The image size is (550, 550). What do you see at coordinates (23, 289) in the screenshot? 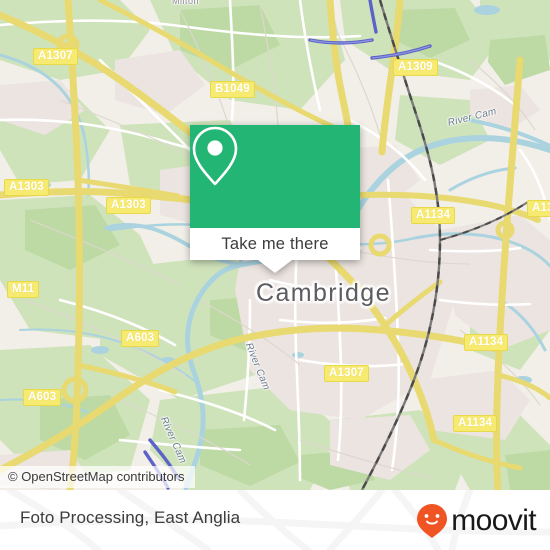
I see `road-shield-m11: M11` at bounding box center [23, 289].